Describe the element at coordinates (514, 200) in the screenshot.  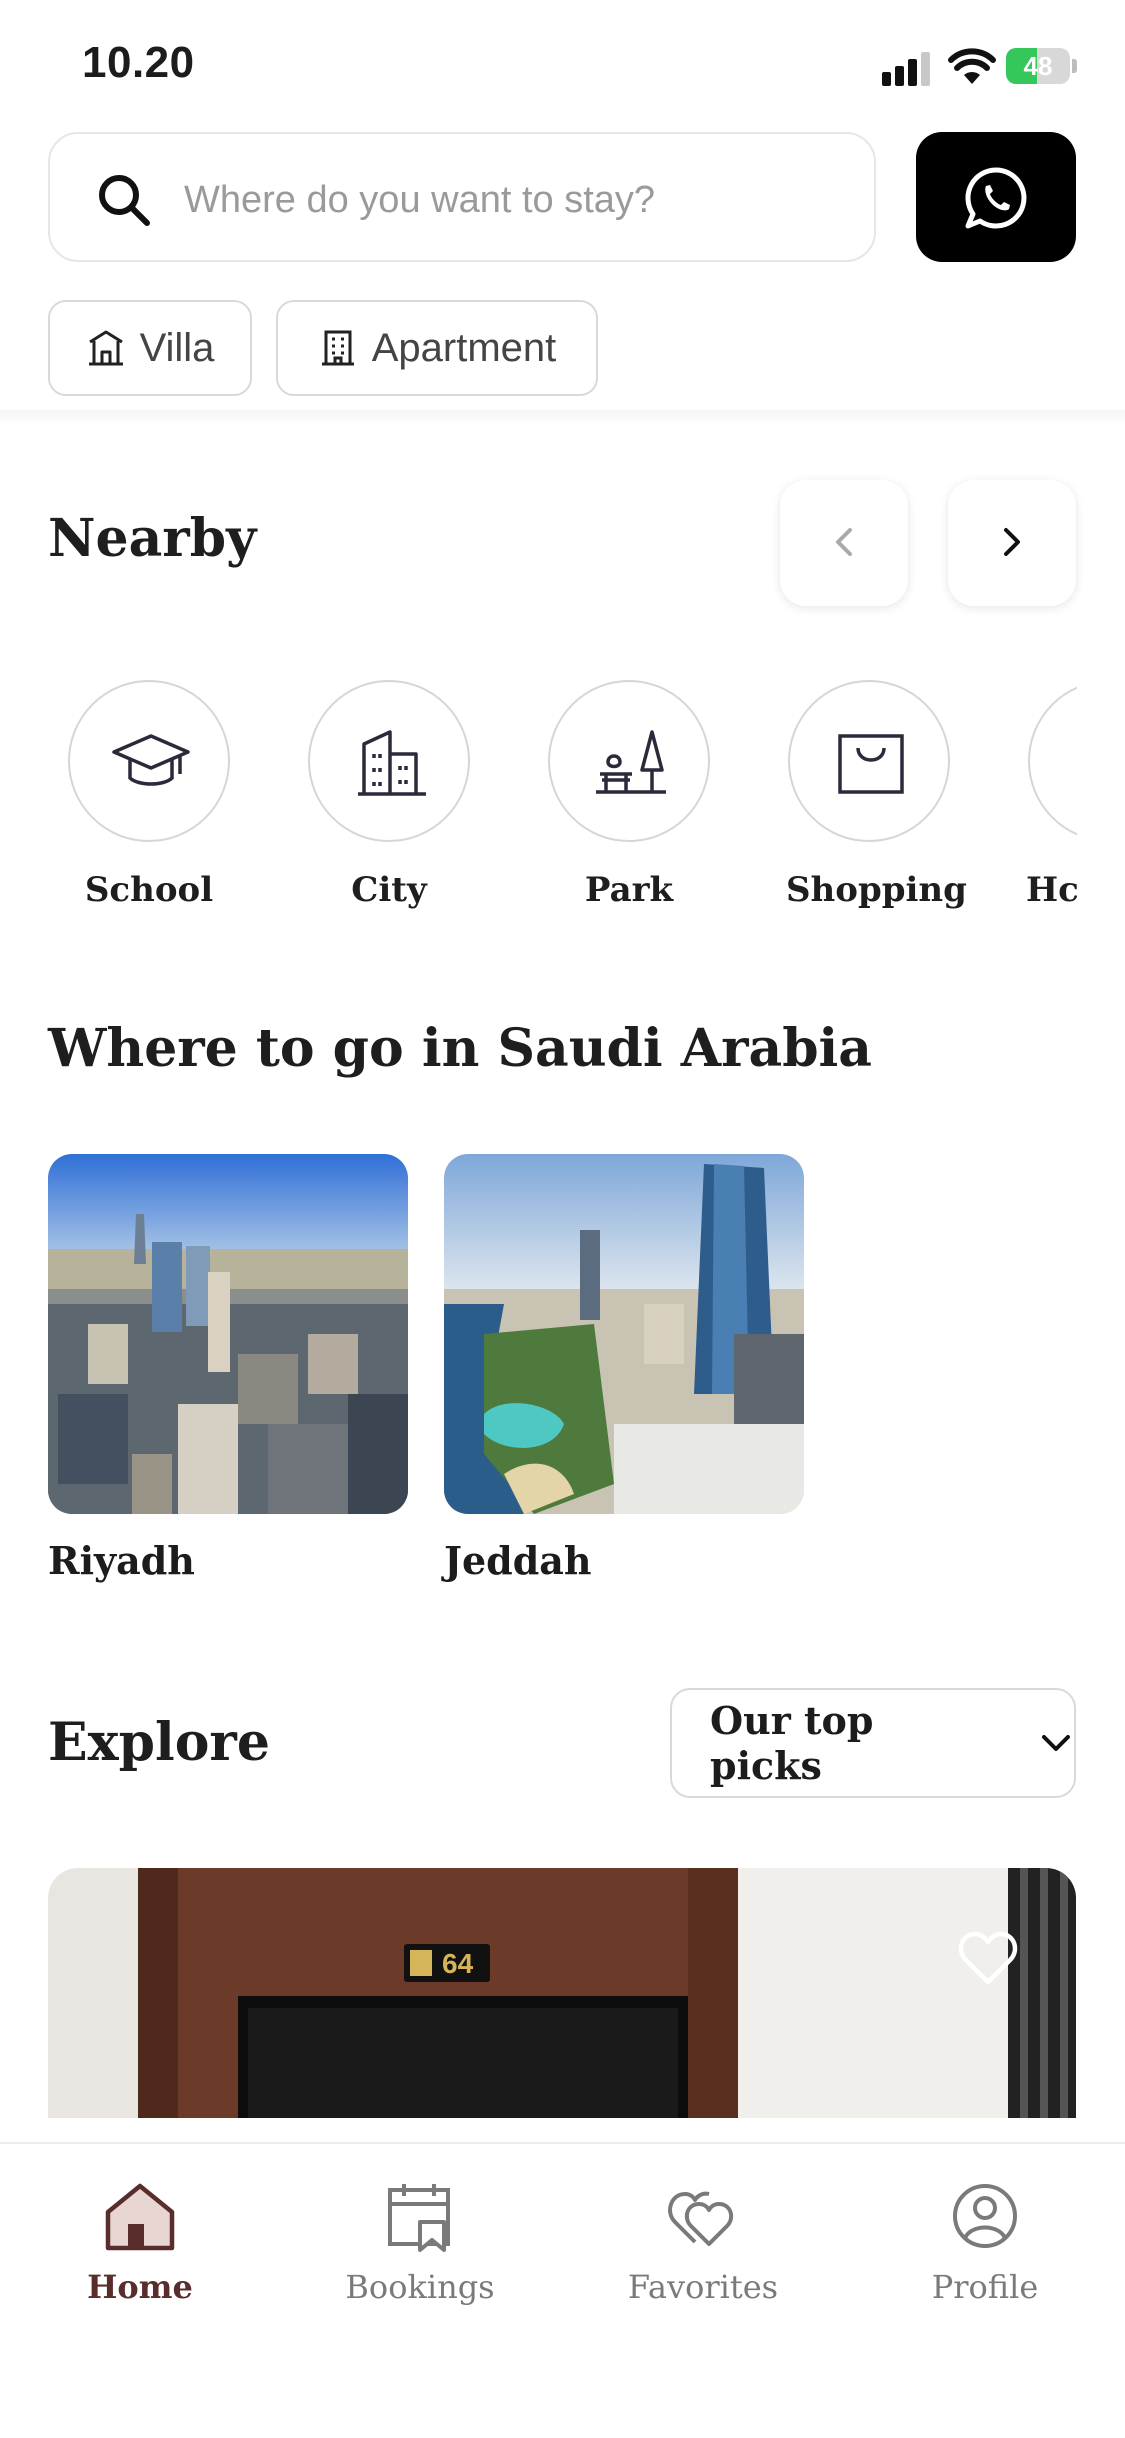
I see `search-input` at that location.